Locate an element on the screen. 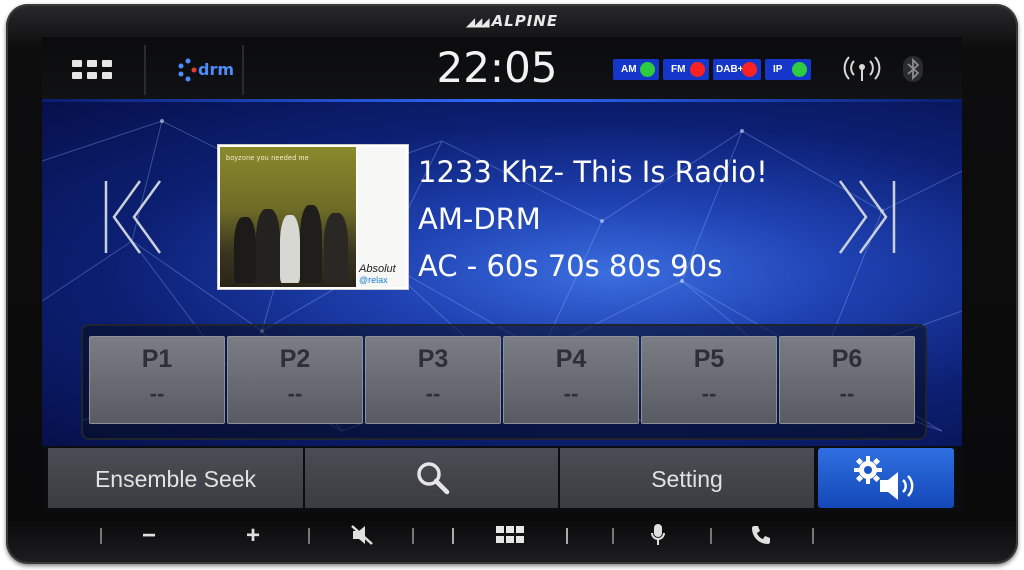 This screenshot has width=1024, height=570. audio-settings-button is located at coordinates (886, 478).